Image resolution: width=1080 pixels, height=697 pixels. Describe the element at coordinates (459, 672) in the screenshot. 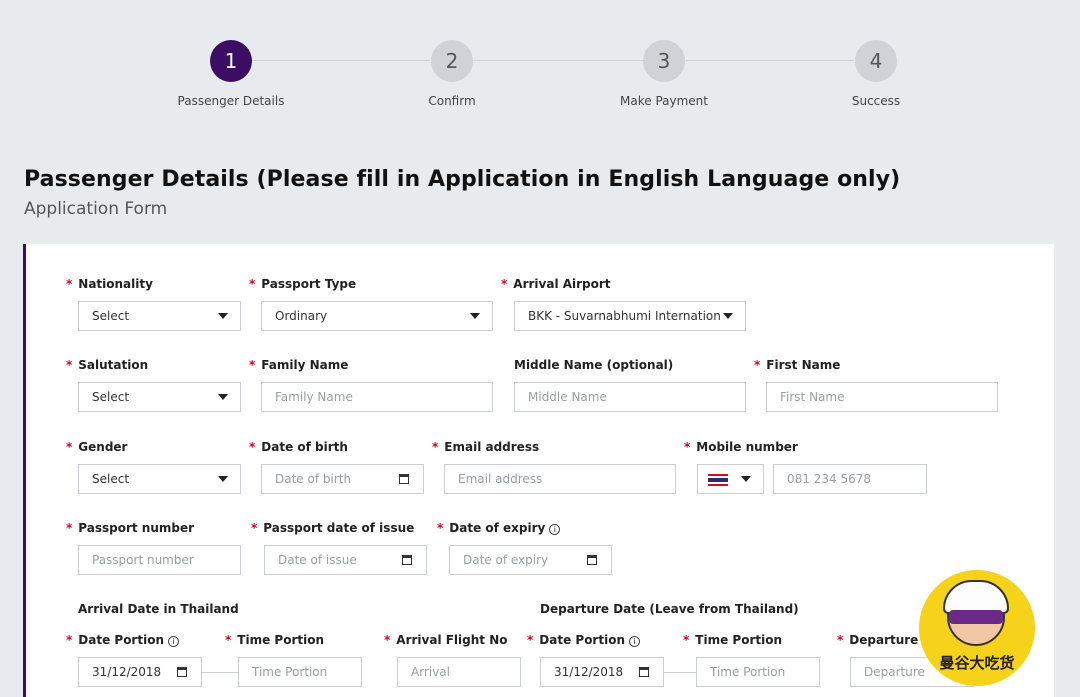

I see `arrival-flight-input: Arrival` at that location.